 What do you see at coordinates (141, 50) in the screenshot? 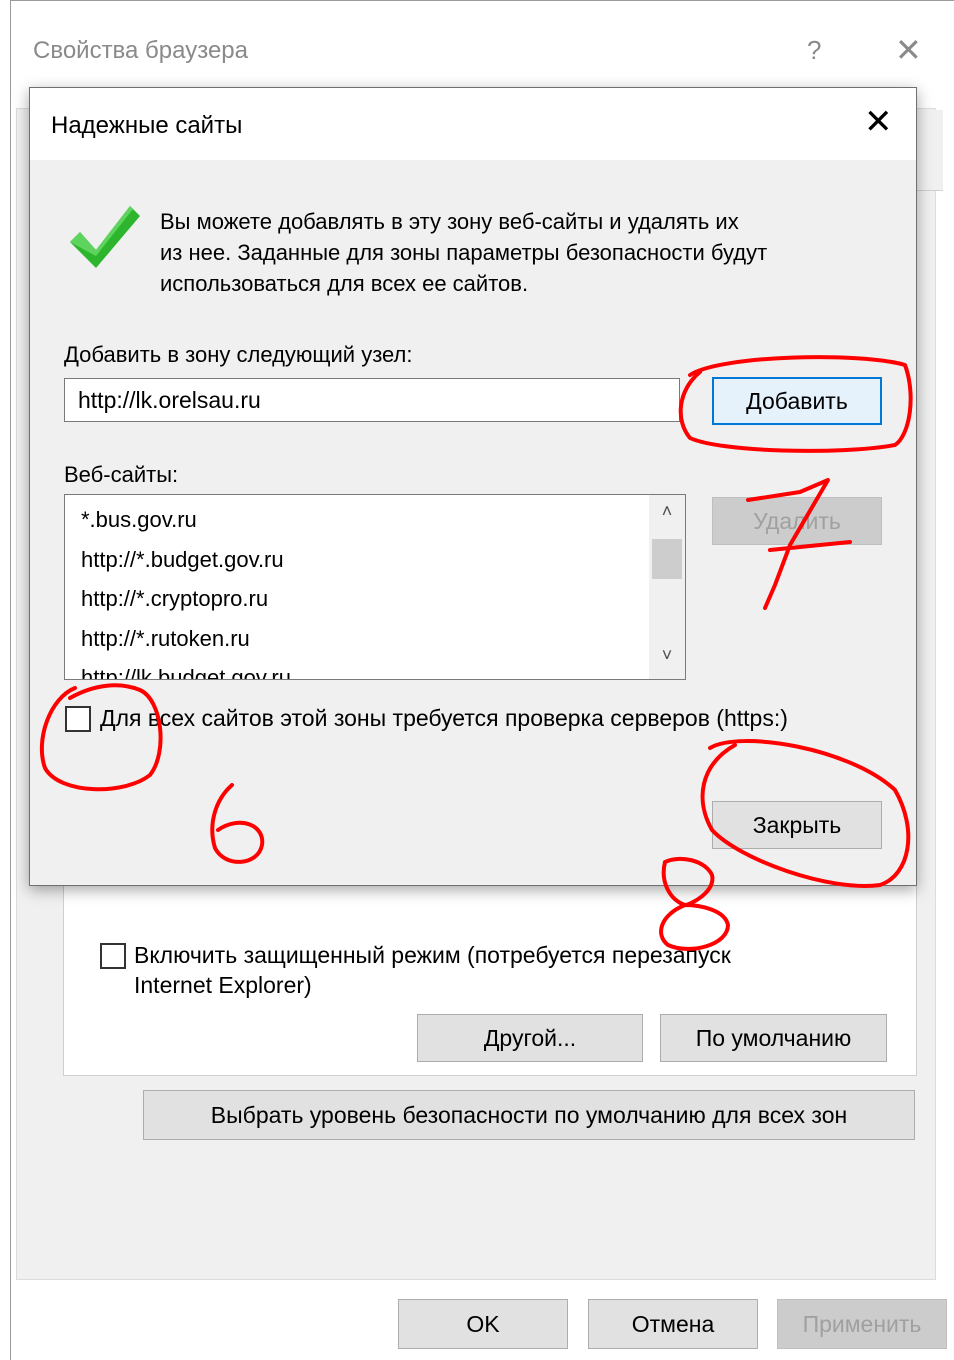
I see `window-title: Свойства браузера` at bounding box center [141, 50].